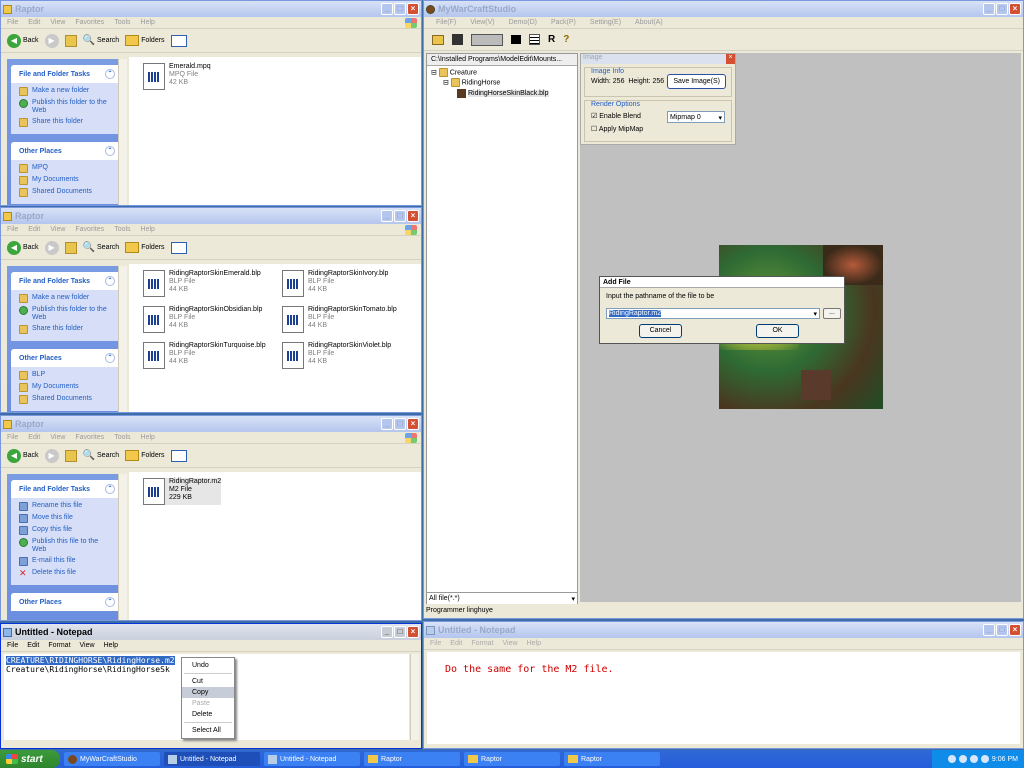 The image size is (1024, 768). What do you see at coordinates (336, 355) in the screenshot?
I see `file-item: RidingRaptorSkinViolet.blp BLP File 44 KB` at bounding box center [336, 355].